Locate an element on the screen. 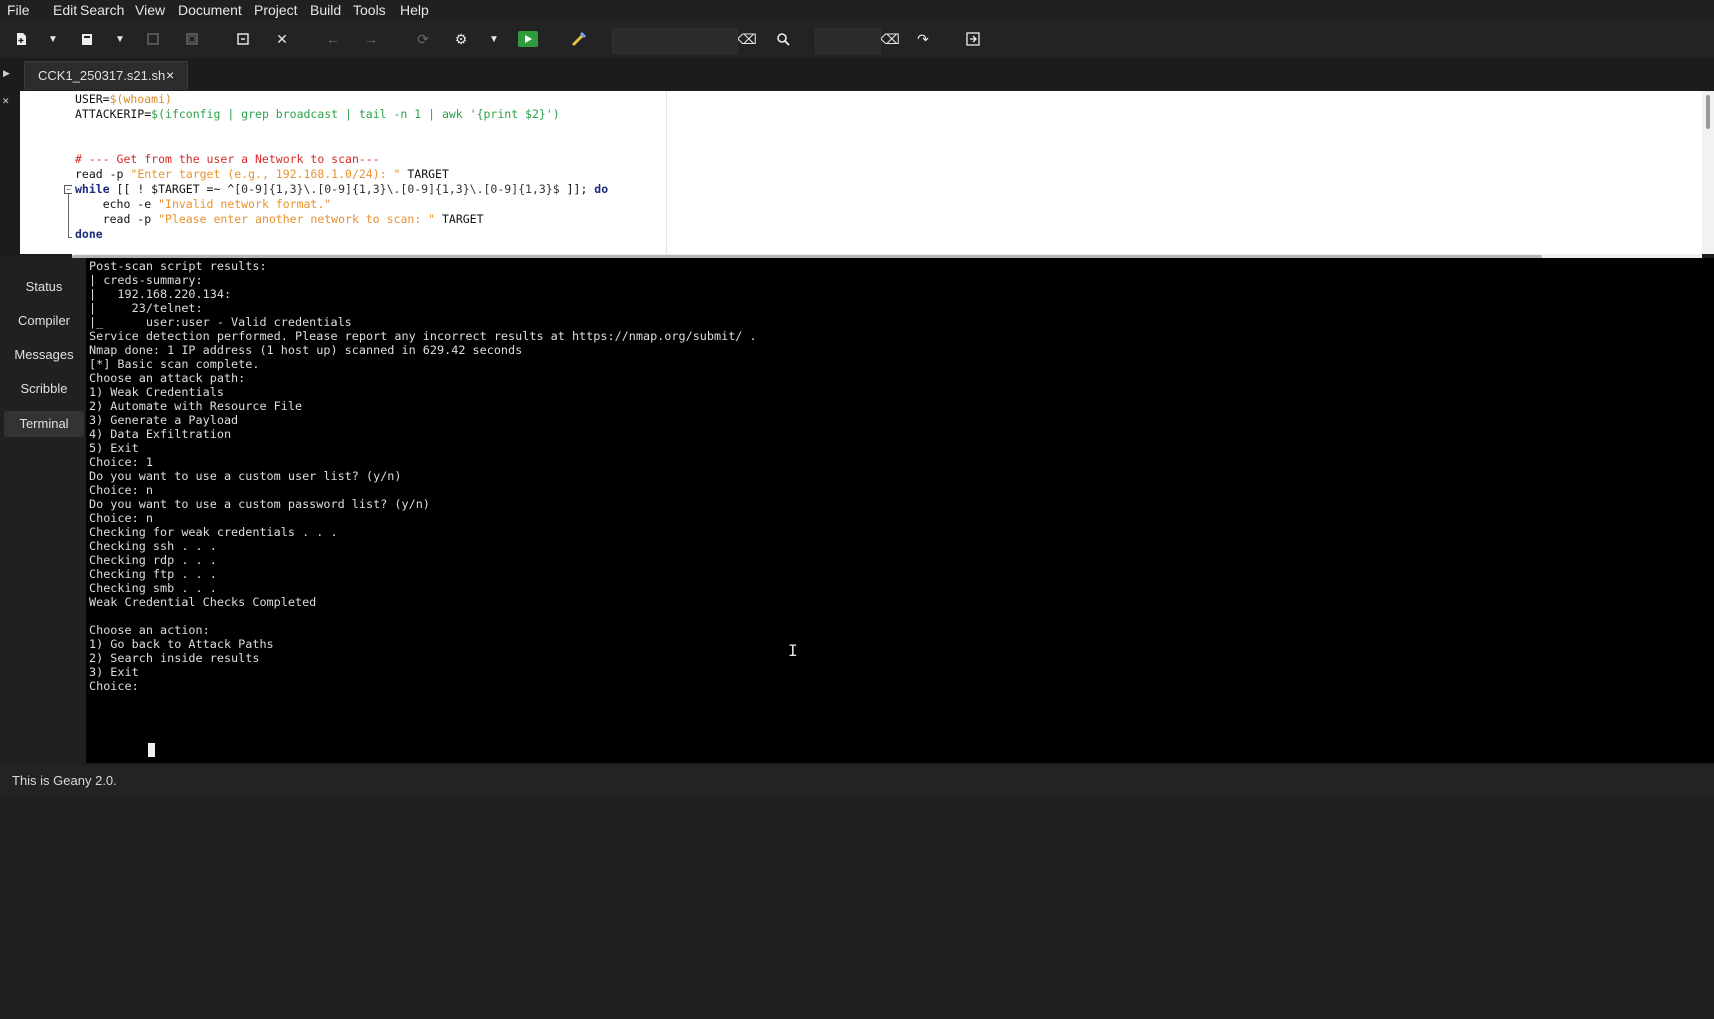  tab-status: Status is located at coordinates (44, 287).